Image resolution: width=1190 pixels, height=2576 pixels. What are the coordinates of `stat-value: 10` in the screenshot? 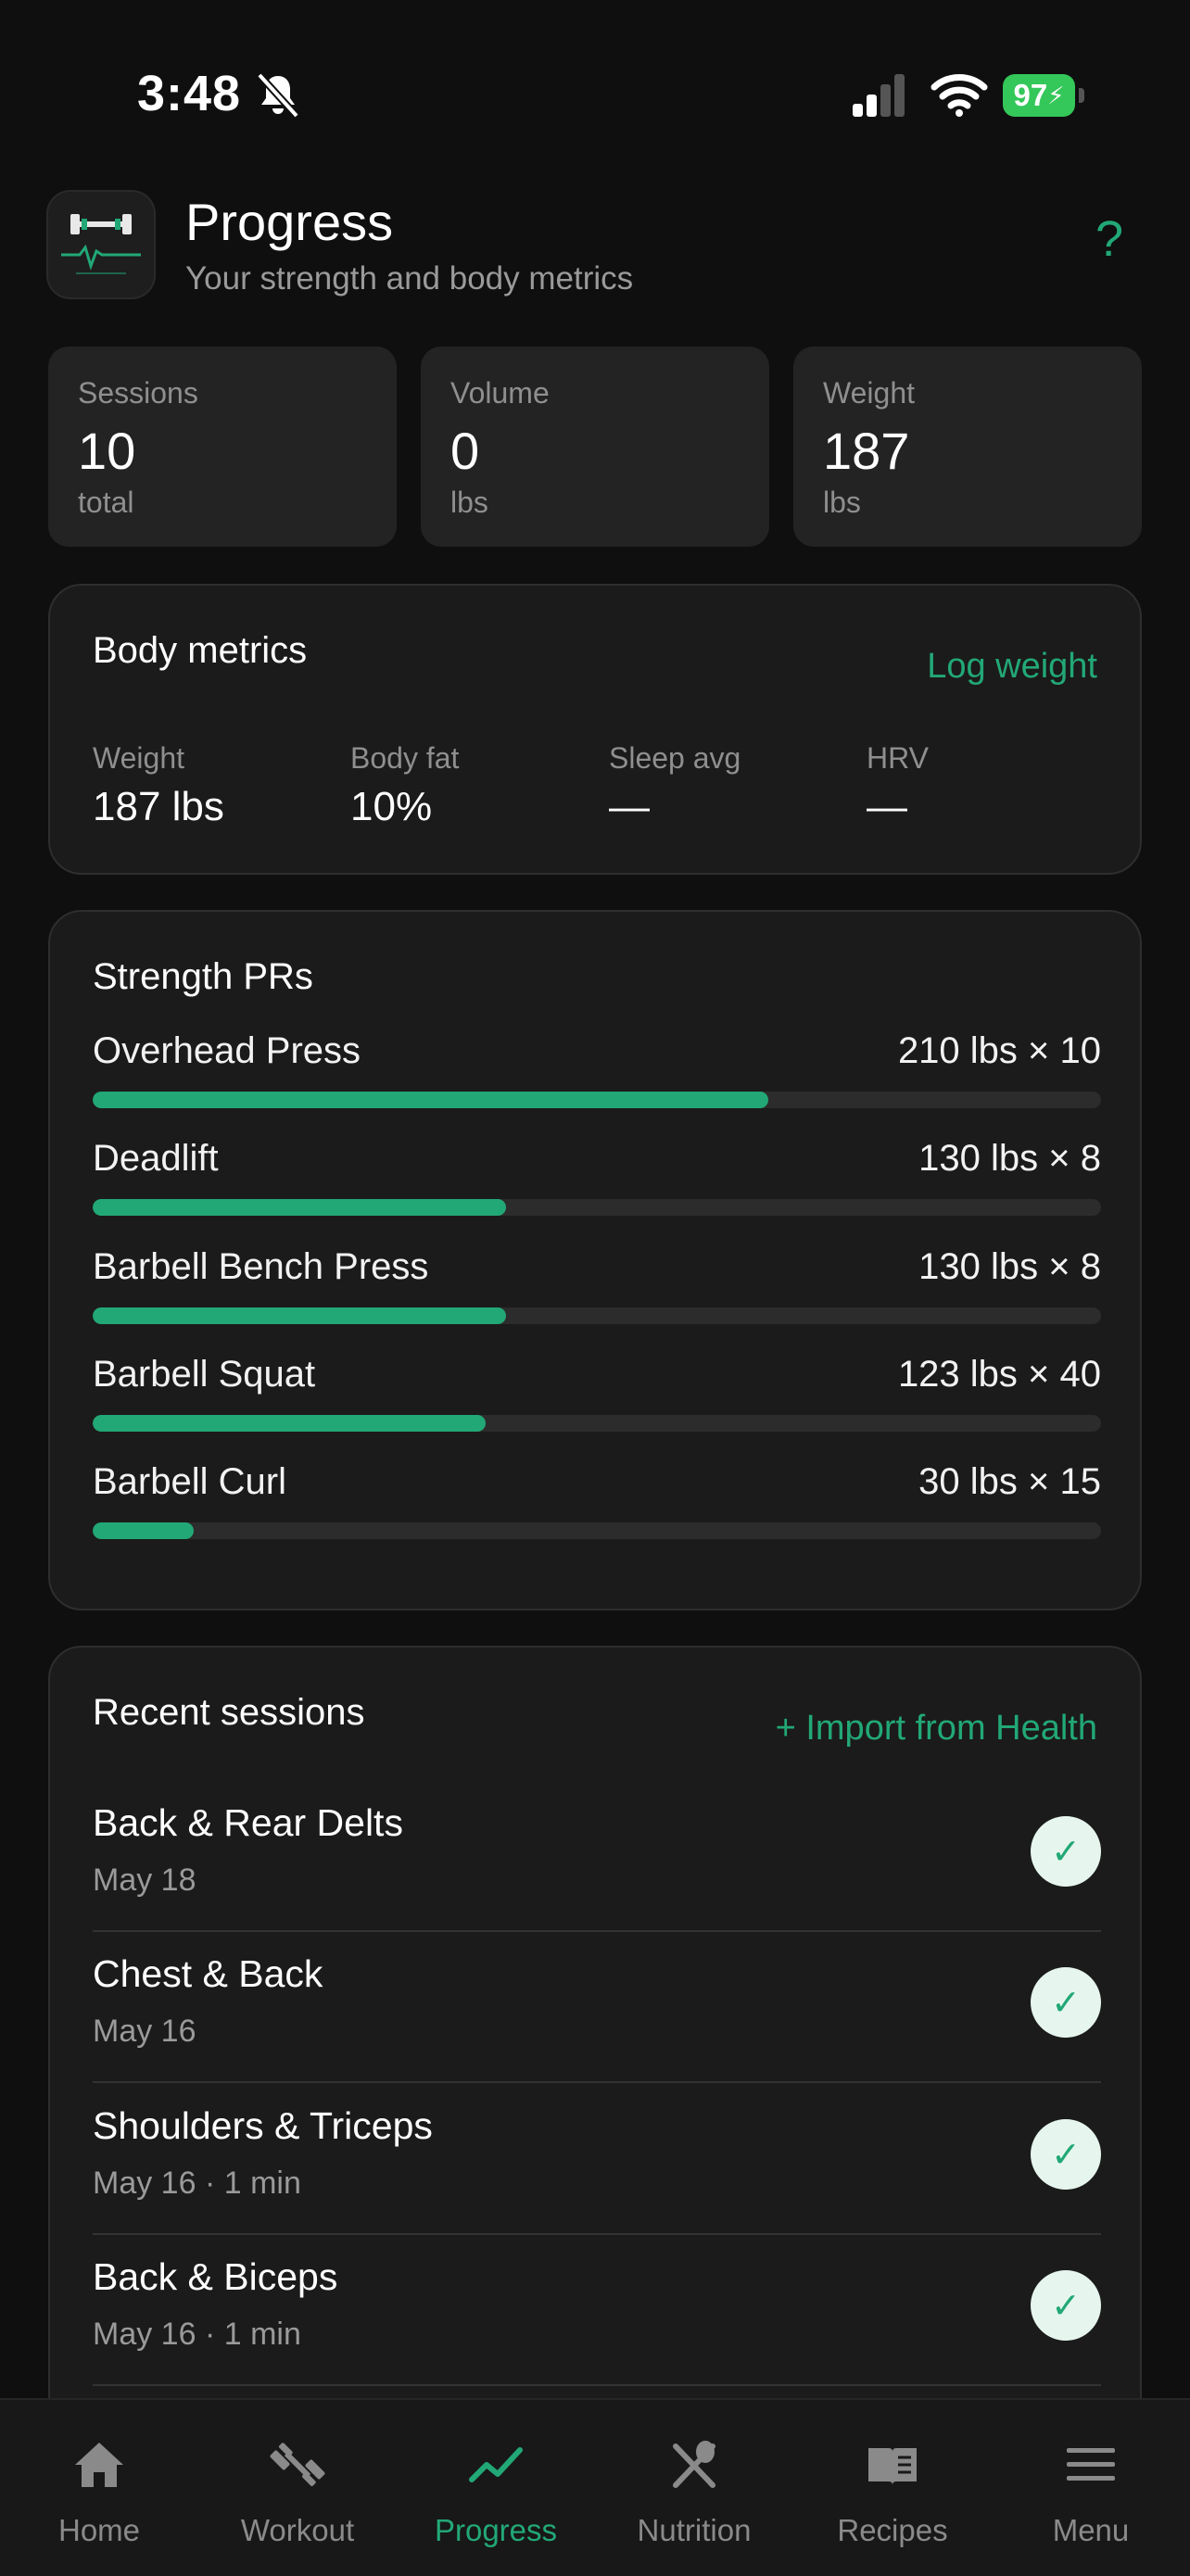 It's located at (107, 451).